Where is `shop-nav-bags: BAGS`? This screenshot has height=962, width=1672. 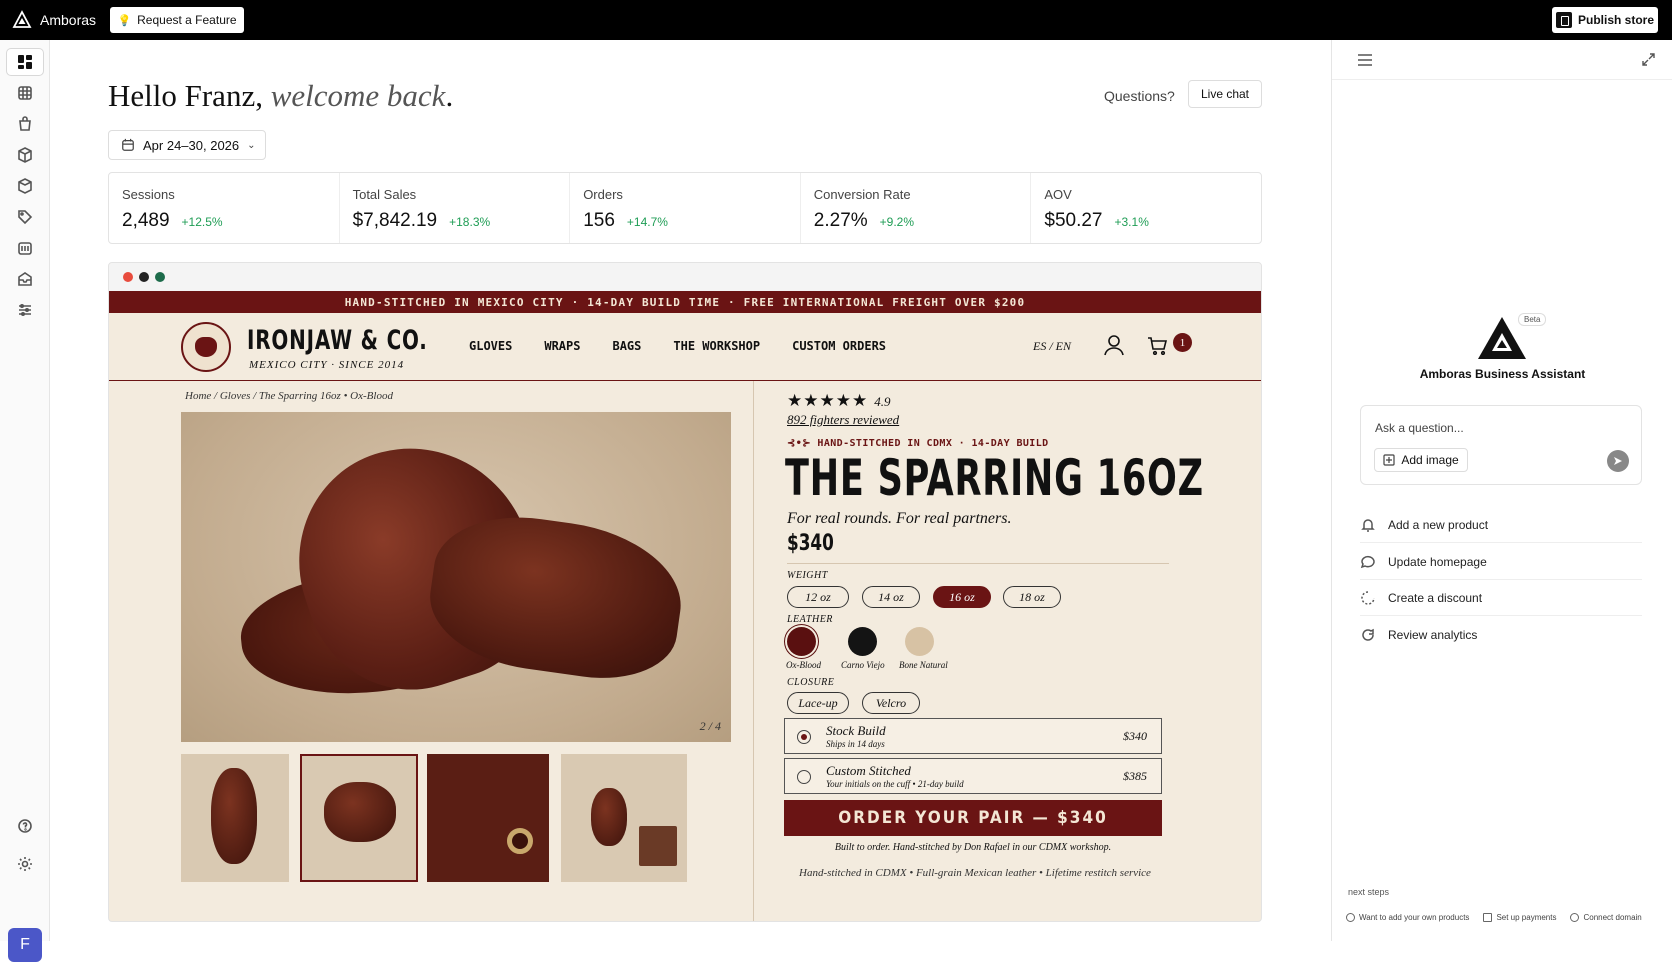 shop-nav-bags: BAGS is located at coordinates (626, 346).